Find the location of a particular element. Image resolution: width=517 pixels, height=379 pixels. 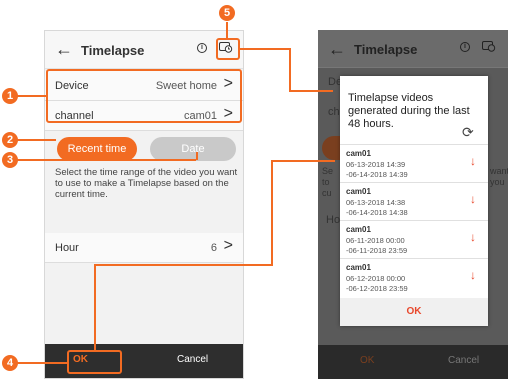

timelapse-icon-highlight is located at coordinates (228, 49).